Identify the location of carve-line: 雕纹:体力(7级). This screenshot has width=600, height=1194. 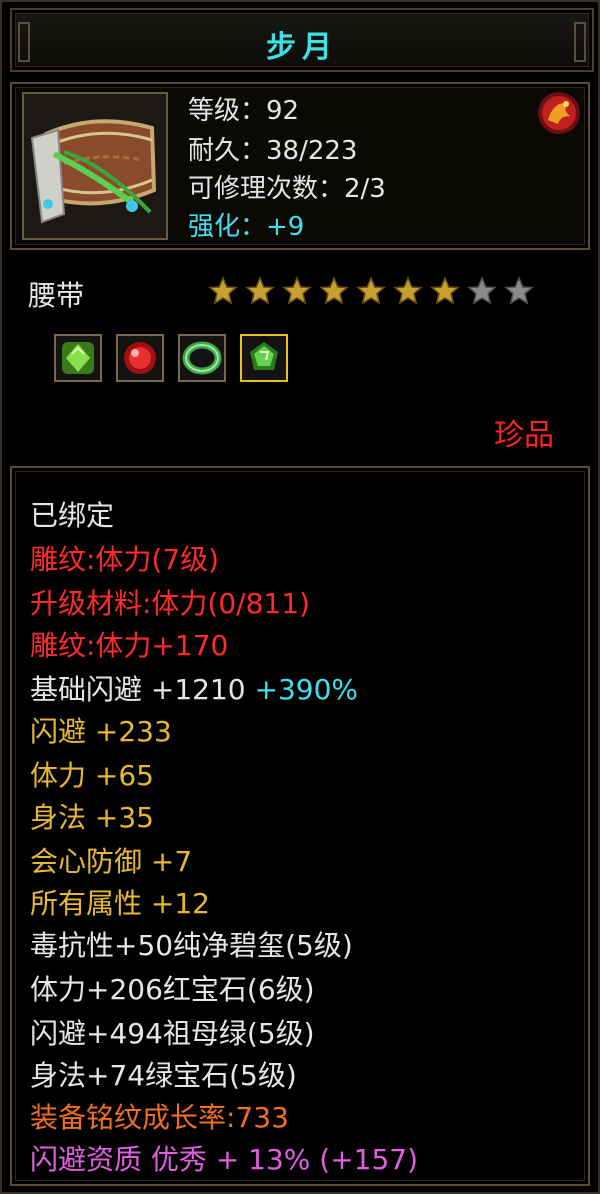
(125, 559).